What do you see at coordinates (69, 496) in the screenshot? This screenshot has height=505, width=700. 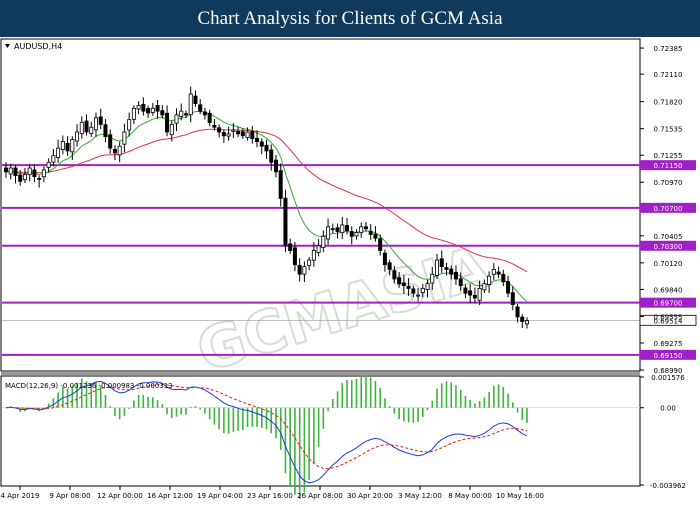 I see `time-tick-label: 9 Apr 08:00` at bounding box center [69, 496].